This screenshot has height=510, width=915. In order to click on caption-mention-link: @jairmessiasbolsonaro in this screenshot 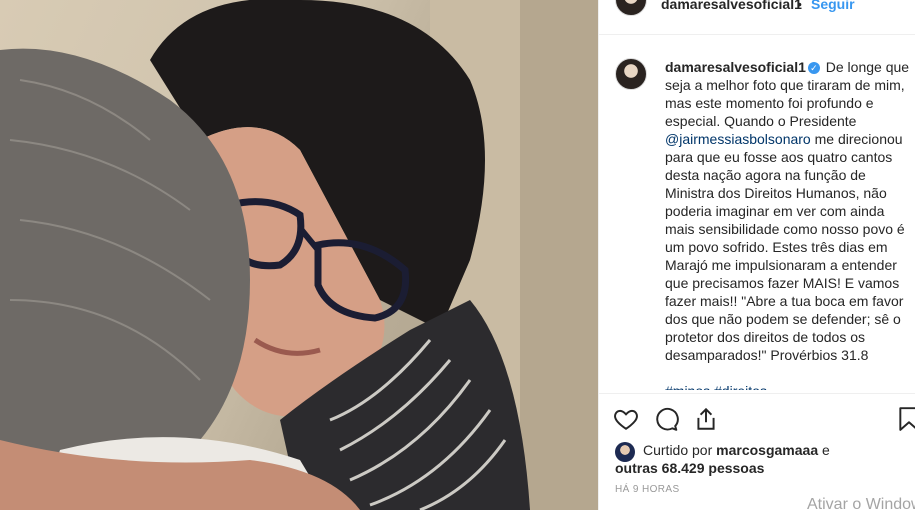, I will do `click(738, 139)`.